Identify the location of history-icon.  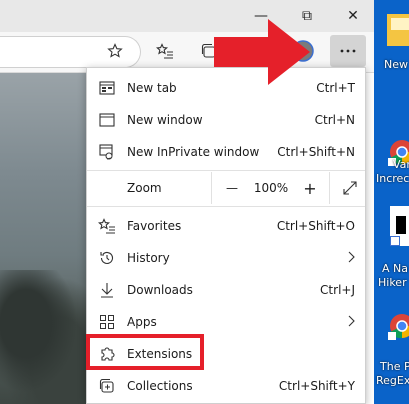
(107, 258).